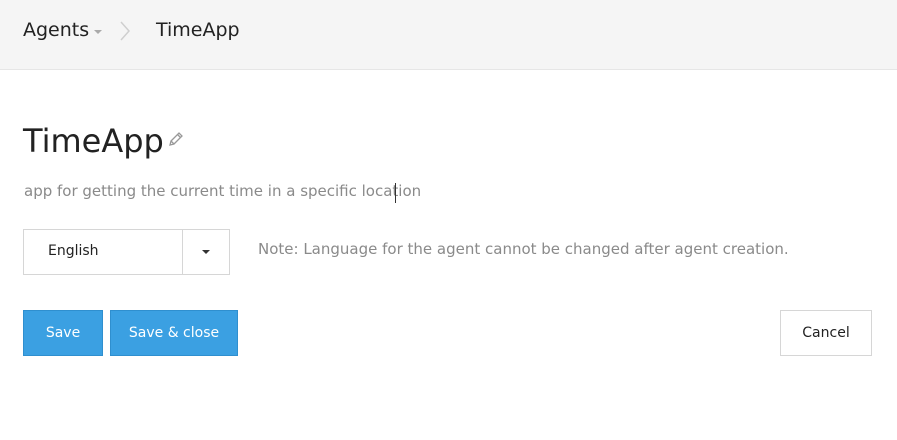  What do you see at coordinates (125, 31) in the screenshot?
I see `chevron-right-icon` at bounding box center [125, 31].